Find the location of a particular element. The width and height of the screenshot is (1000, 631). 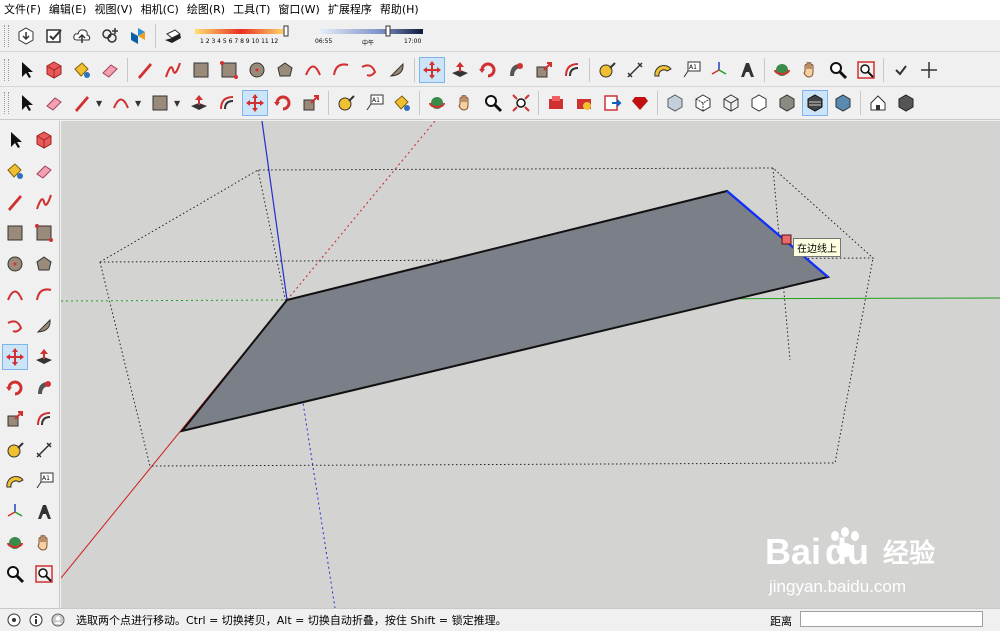

menu-window: 窗口(W) is located at coordinates (298, 10).